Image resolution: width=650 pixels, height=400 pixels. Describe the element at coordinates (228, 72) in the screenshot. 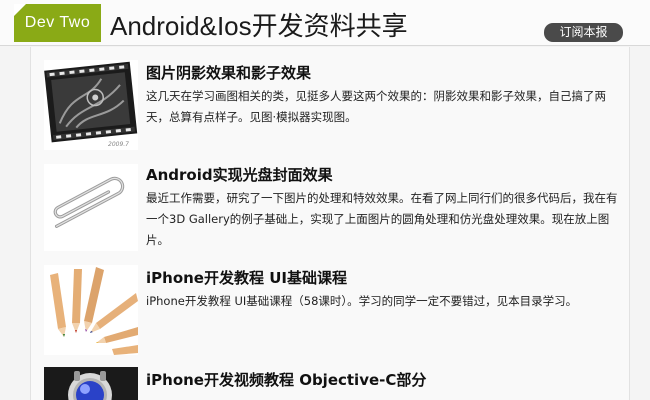

I see `article-title: 图片阴影效果和影子效果` at that location.